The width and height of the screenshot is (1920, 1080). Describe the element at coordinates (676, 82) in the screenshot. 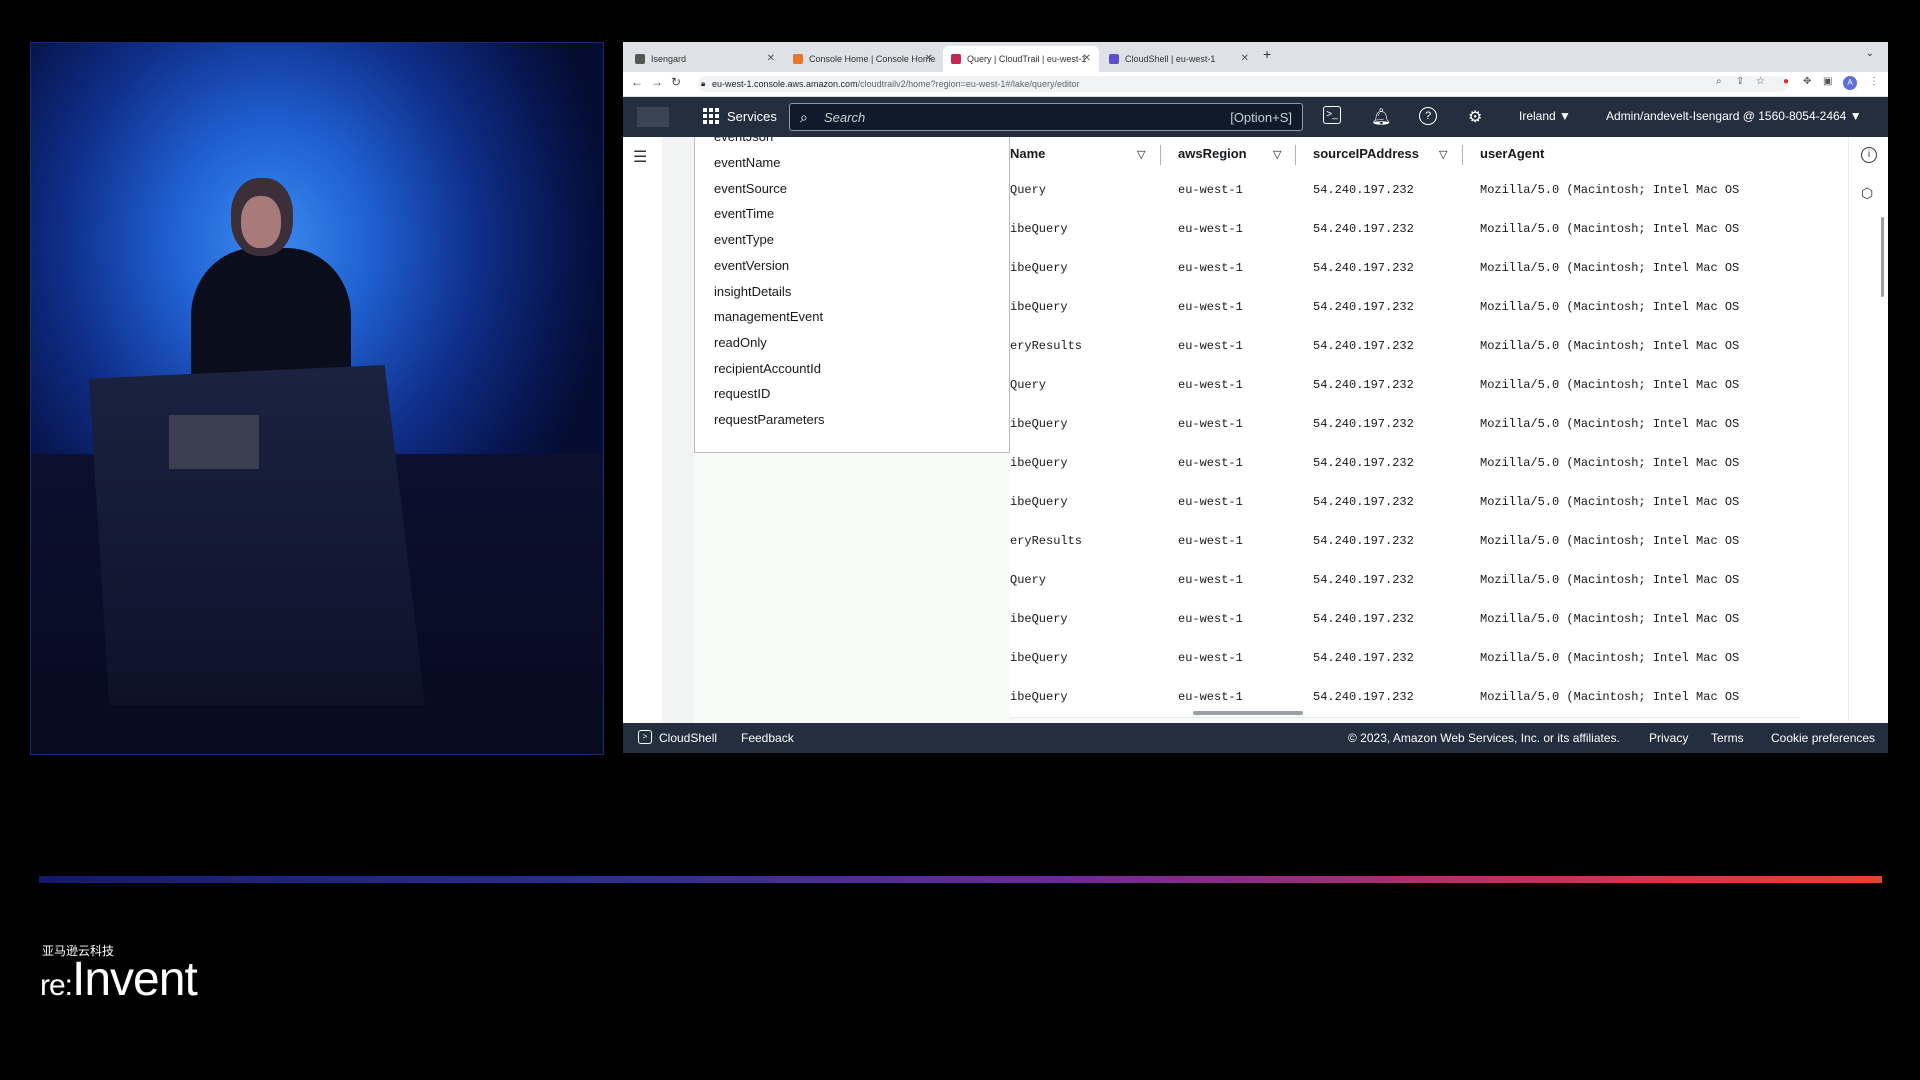

I see `reload-icon: ↻` at that location.